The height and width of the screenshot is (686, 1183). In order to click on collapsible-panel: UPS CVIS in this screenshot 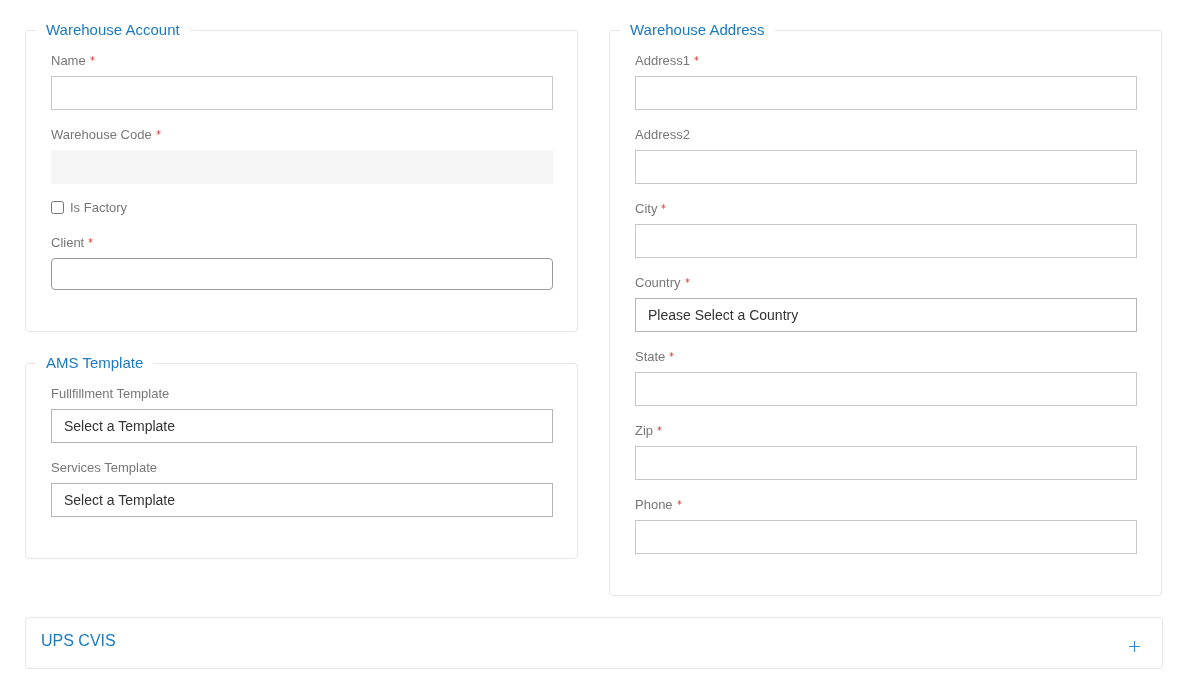, I will do `click(594, 643)`.